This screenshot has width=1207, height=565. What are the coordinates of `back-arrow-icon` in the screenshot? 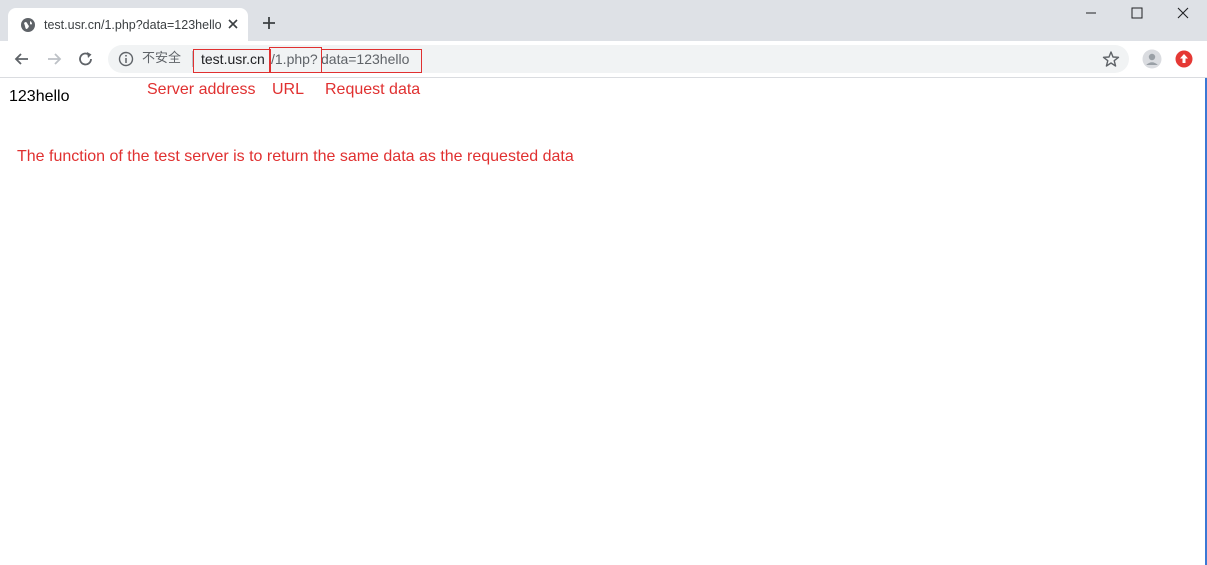 It's located at (22, 59).